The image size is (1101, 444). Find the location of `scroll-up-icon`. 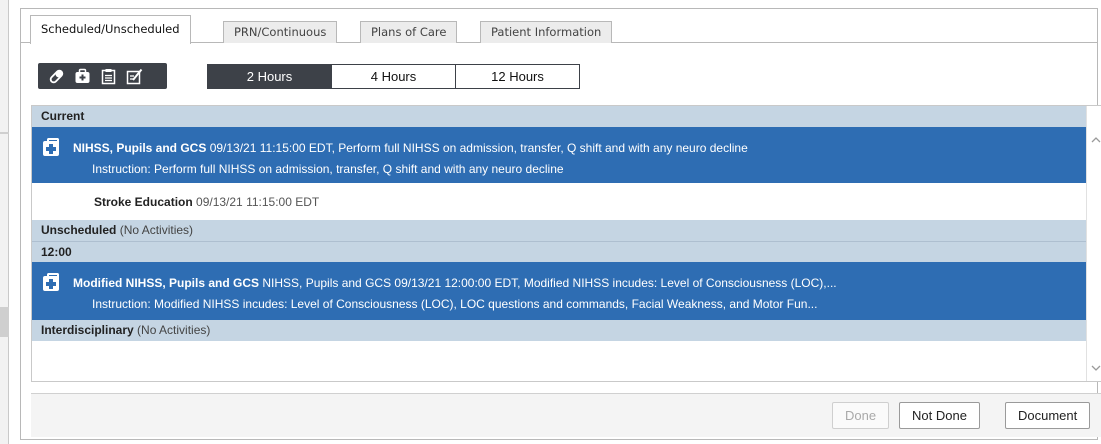

scroll-up-icon is located at coordinates (1096, 140).